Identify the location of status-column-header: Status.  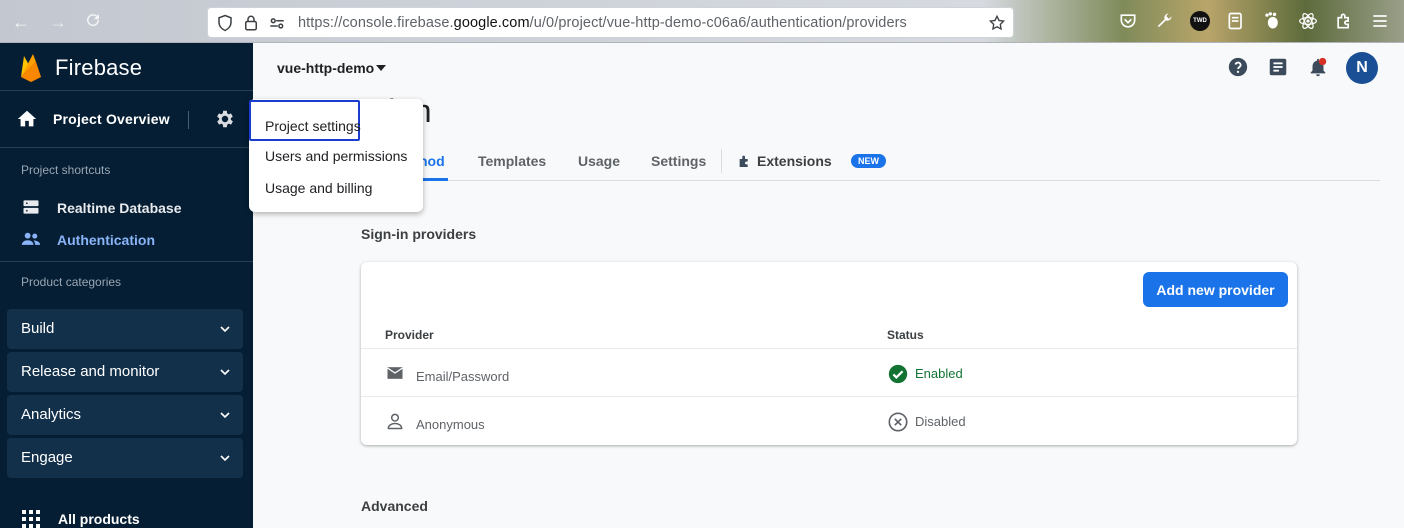
(905, 335).